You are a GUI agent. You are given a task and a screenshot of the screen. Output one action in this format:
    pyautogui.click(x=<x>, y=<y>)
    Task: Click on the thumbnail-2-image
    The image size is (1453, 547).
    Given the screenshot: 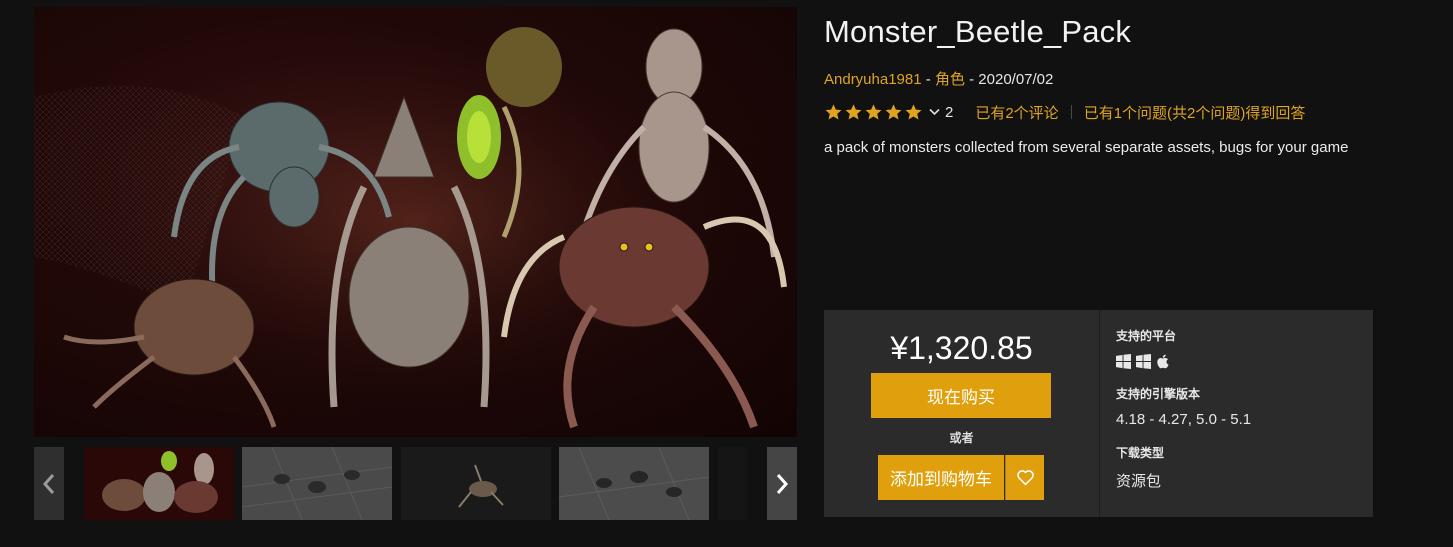 What is the action you would take?
    pyautogui.click(x=317, y=483)
    